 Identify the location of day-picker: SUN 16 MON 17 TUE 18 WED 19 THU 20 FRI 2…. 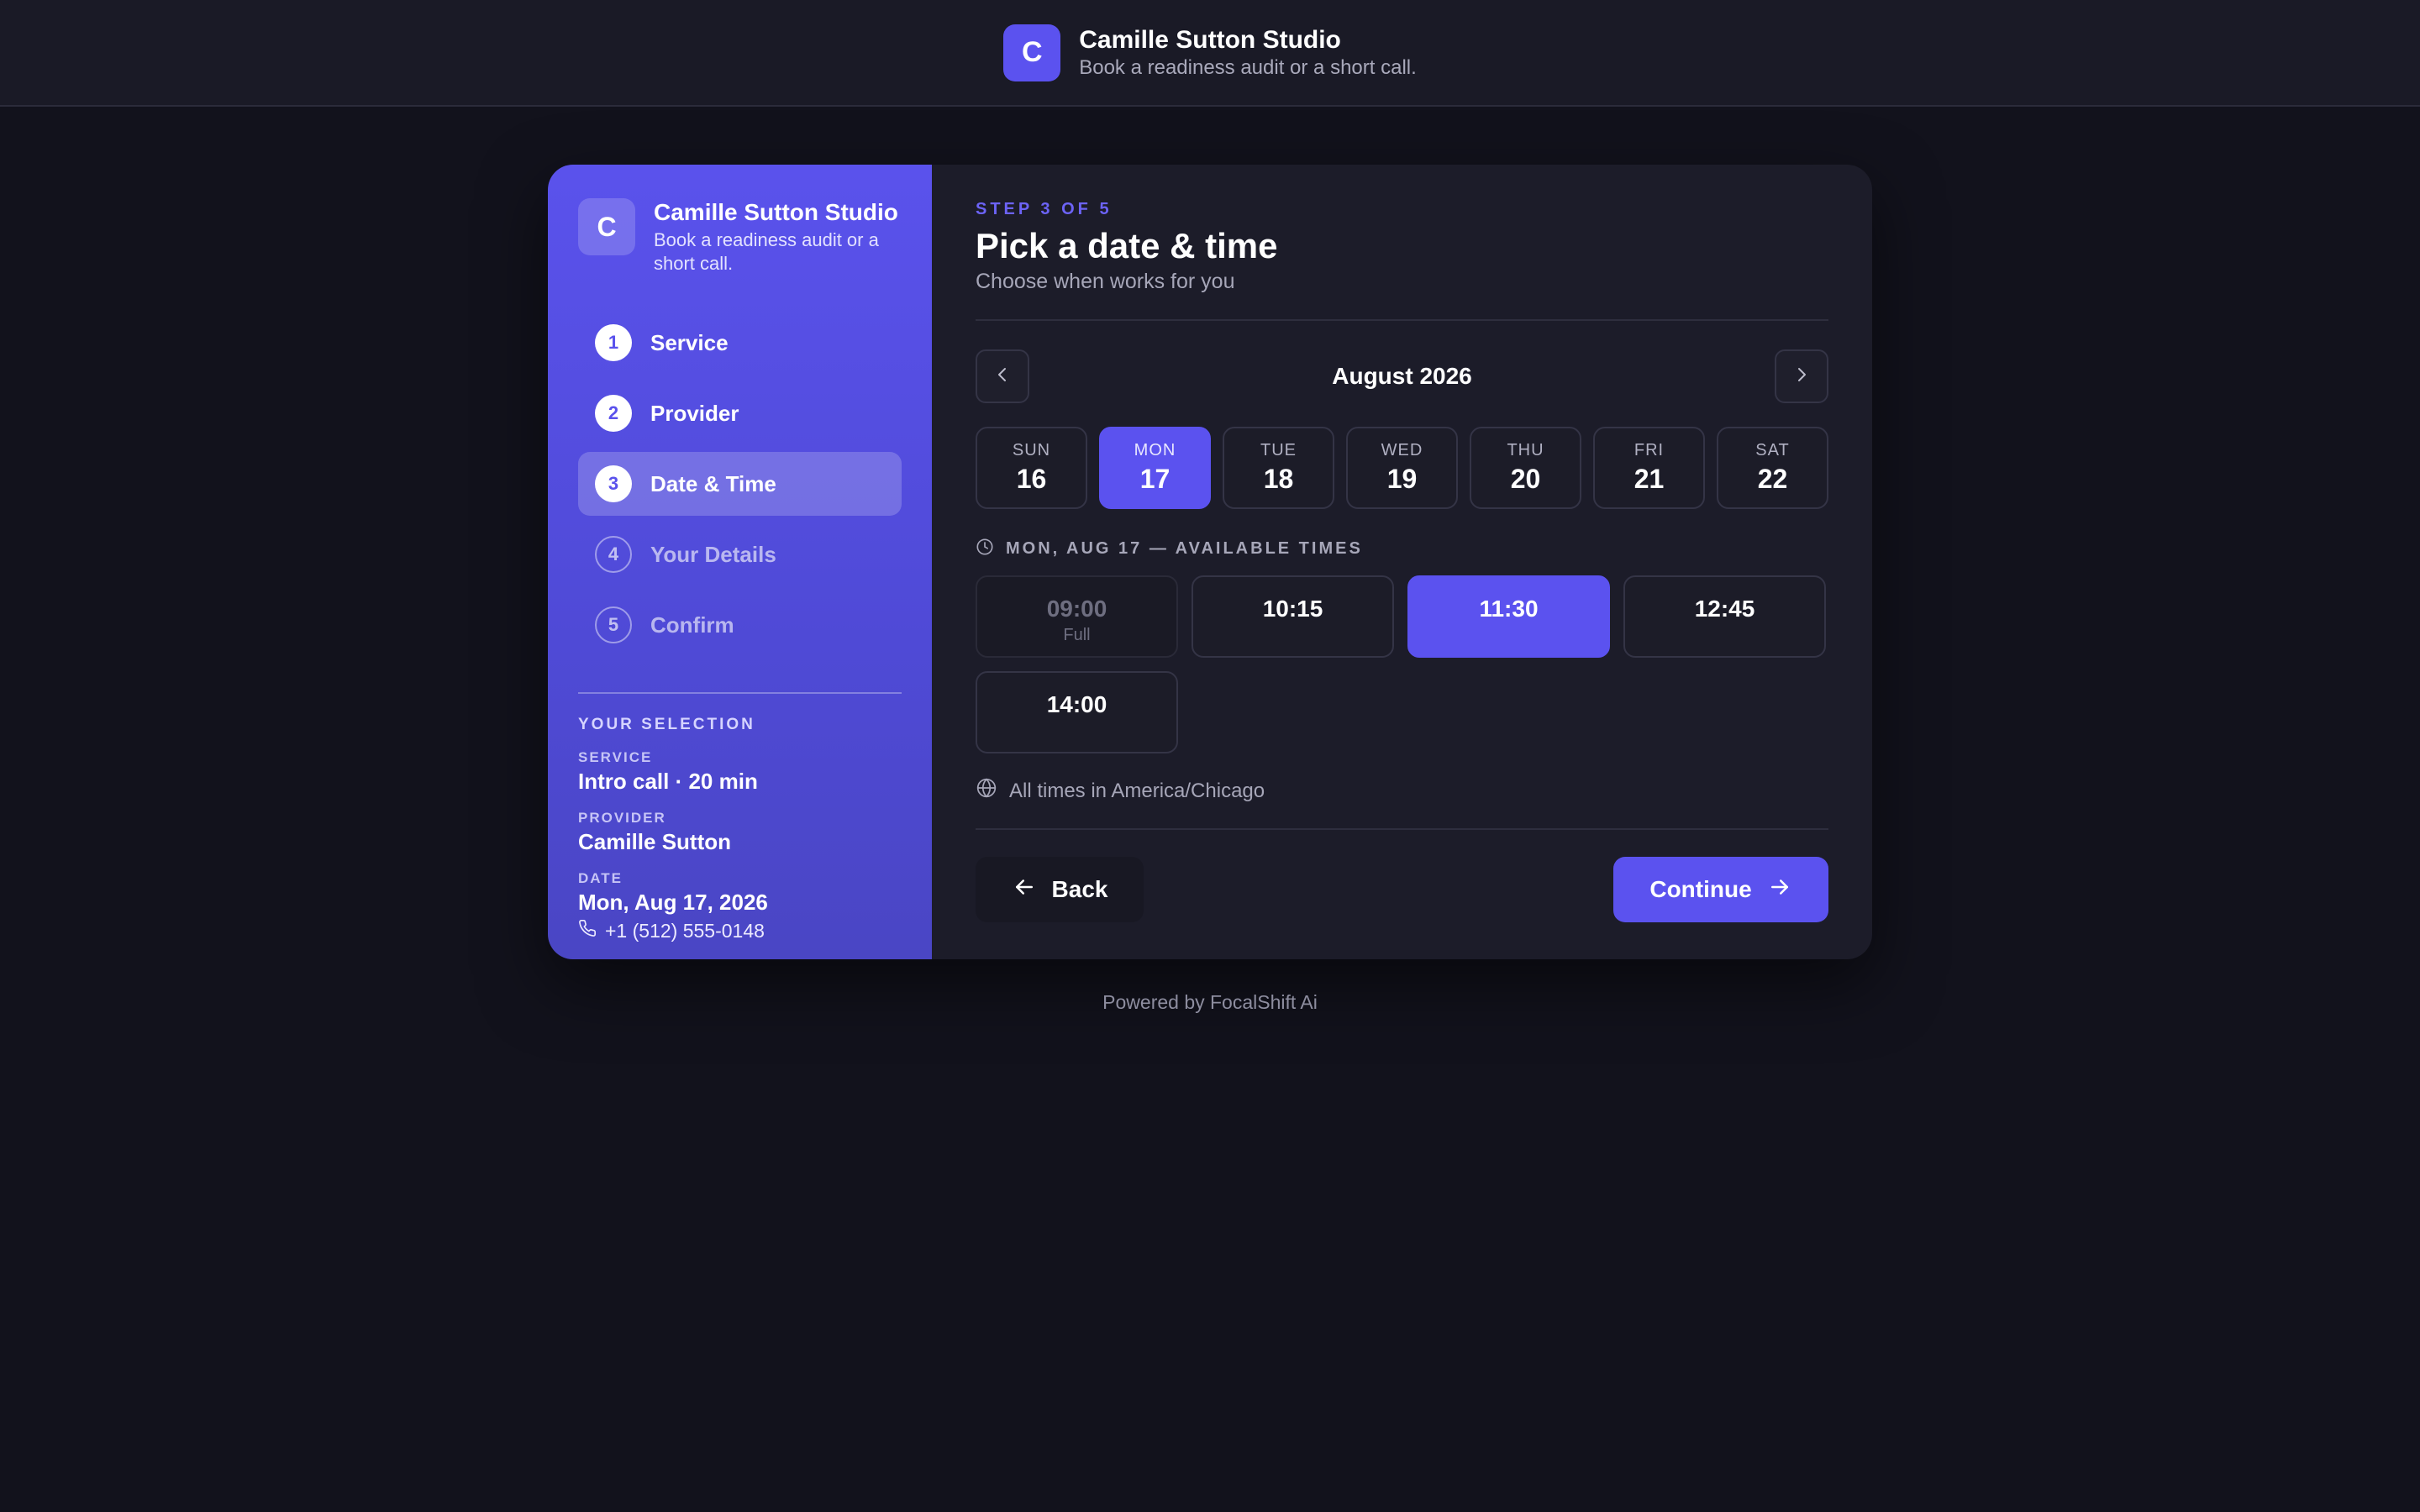
(1402, 468).